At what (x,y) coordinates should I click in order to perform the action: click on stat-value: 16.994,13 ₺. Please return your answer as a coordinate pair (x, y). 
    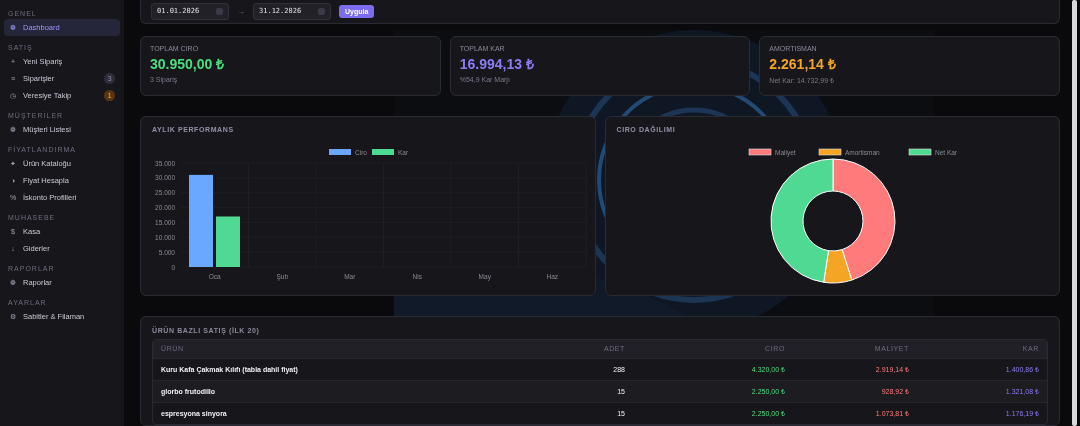
    Looking at the image, I should click on (496, 63).